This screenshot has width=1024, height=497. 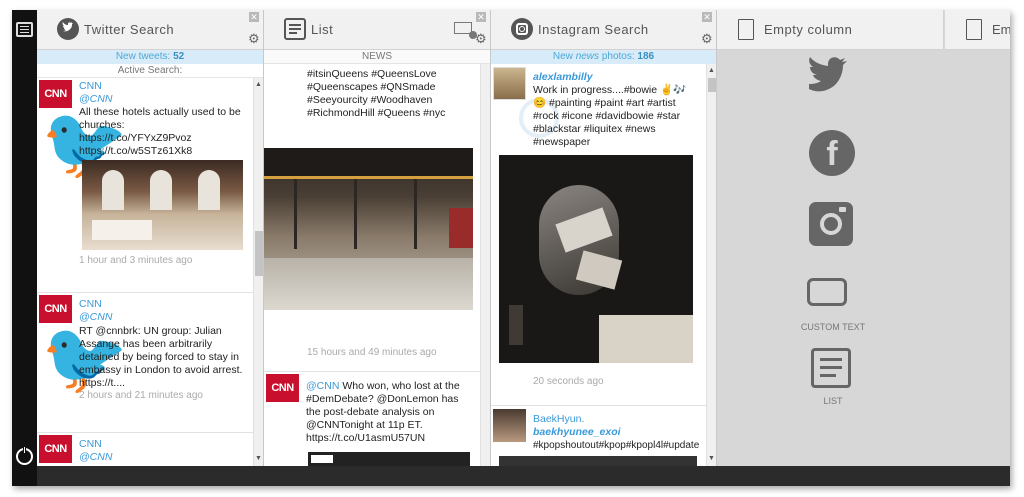 I want to click on speech-bubble-pencil-icon, so click(x=827, y=292).